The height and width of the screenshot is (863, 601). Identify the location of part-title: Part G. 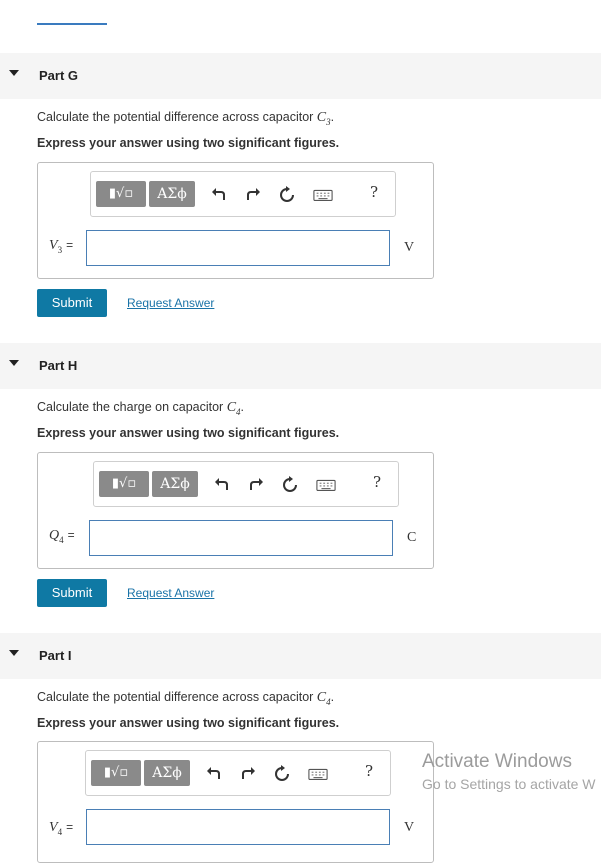
(59, 75).